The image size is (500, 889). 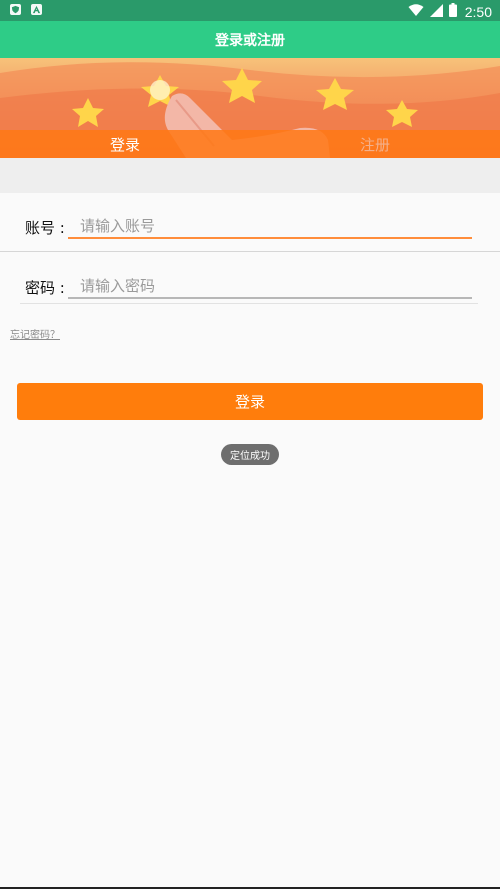 I want to click on password-row: 密码 :, so click(x=250, y=283).